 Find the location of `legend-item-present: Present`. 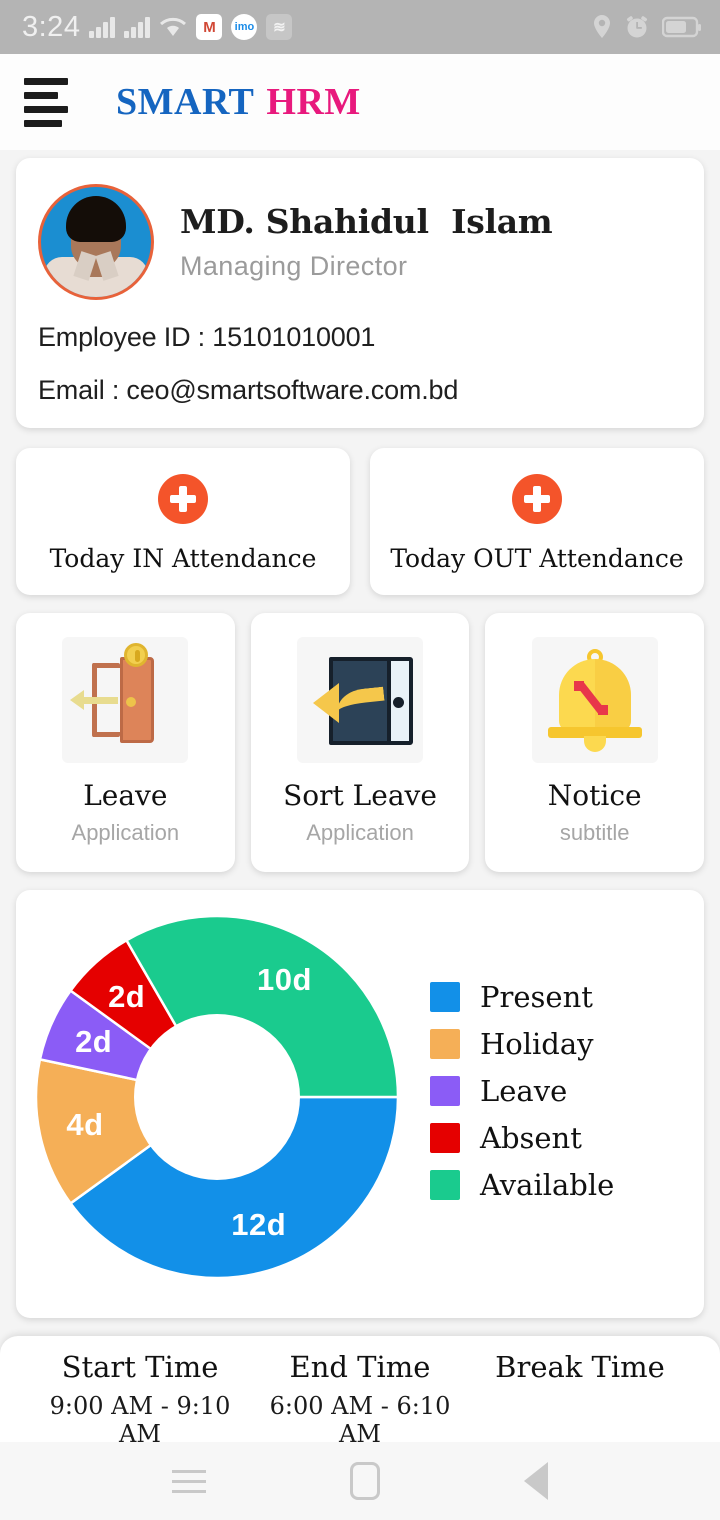

legend-item-present: Present is located at coordinates (522, 997).